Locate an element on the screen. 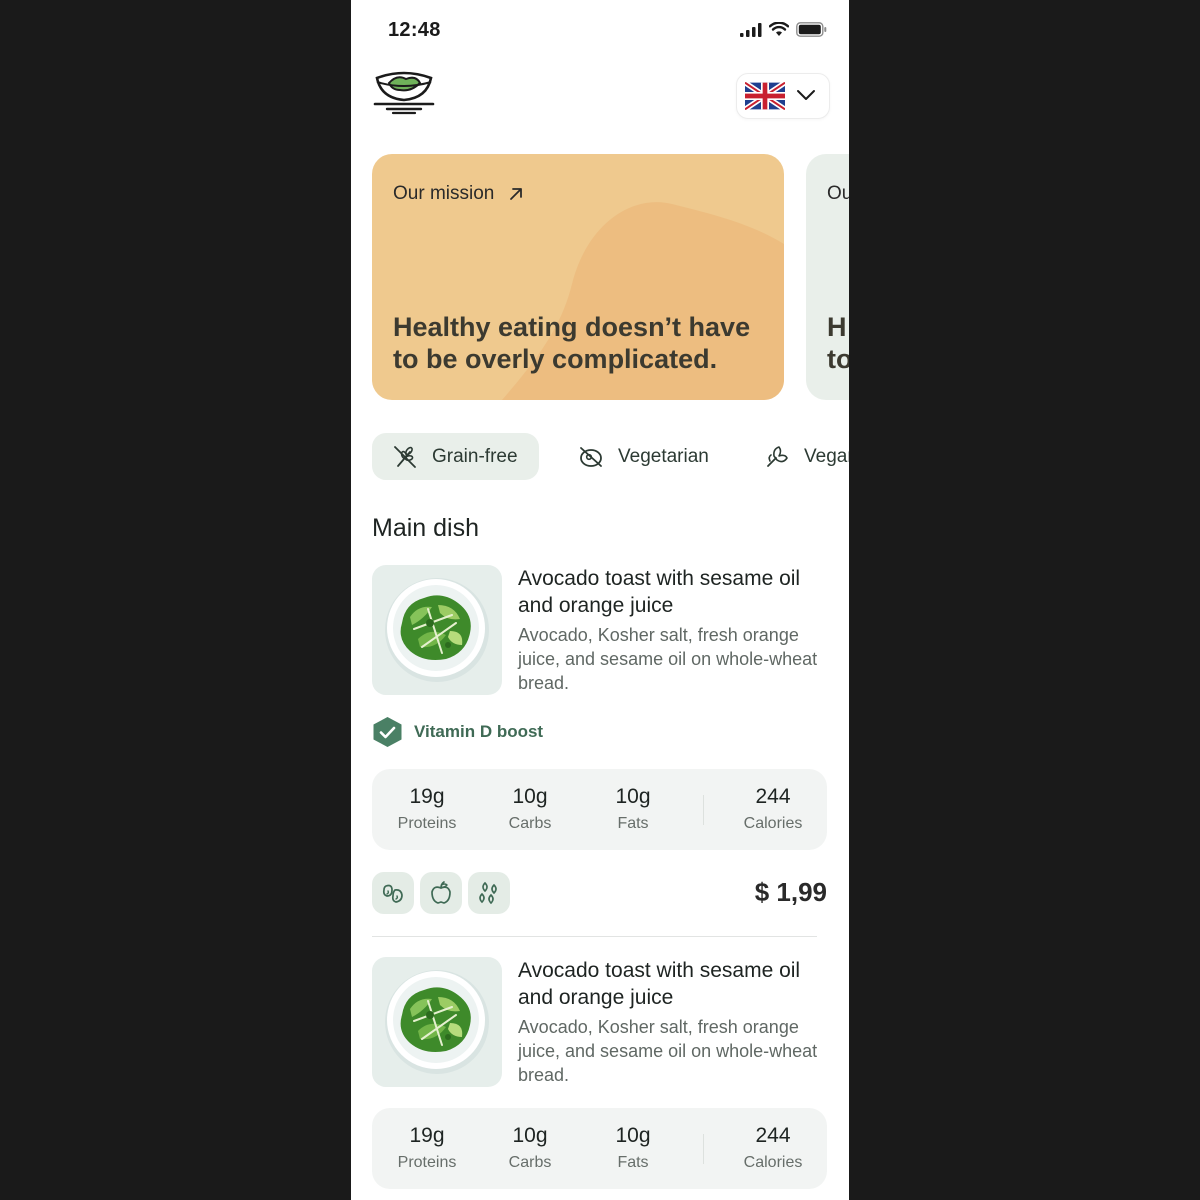 The width and height of the screenshot is (1200, 1200). card-headline: H to is located at coordinates (838, 343).